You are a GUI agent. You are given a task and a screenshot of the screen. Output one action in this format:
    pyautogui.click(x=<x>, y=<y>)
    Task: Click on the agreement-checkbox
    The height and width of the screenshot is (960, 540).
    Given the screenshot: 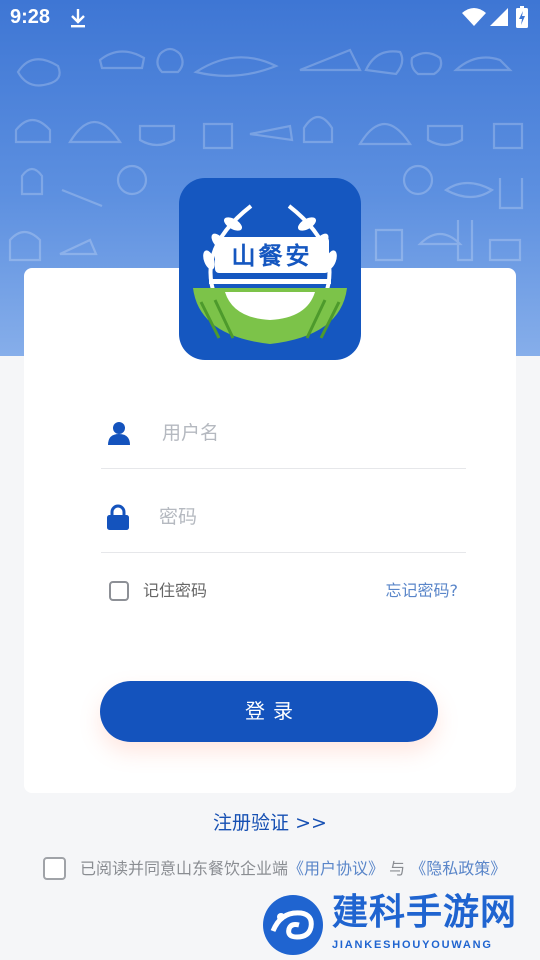 What is the action you would take?
    pyautogui.click(x=54, y=868)
    